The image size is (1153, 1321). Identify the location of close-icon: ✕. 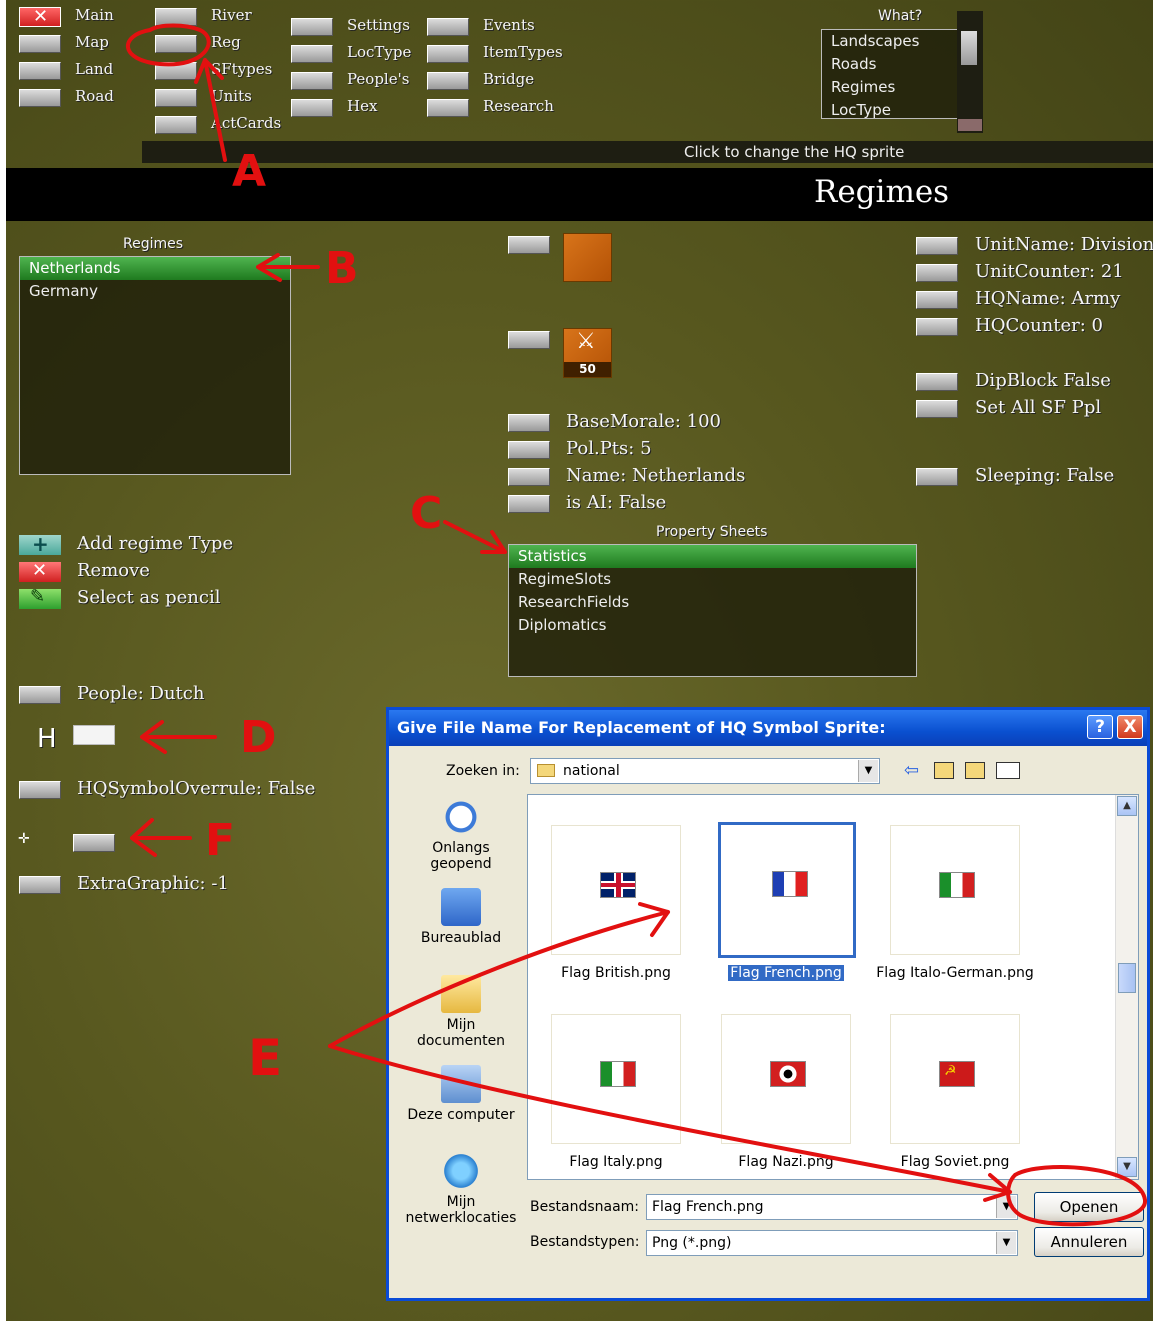
(40, 16).